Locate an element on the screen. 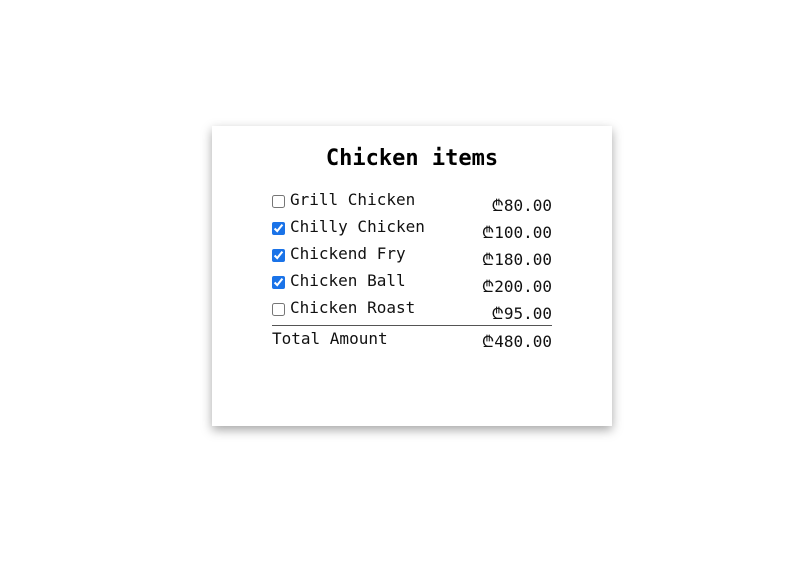  checkbox-chickend-fry is located at coordinates (278, 255).